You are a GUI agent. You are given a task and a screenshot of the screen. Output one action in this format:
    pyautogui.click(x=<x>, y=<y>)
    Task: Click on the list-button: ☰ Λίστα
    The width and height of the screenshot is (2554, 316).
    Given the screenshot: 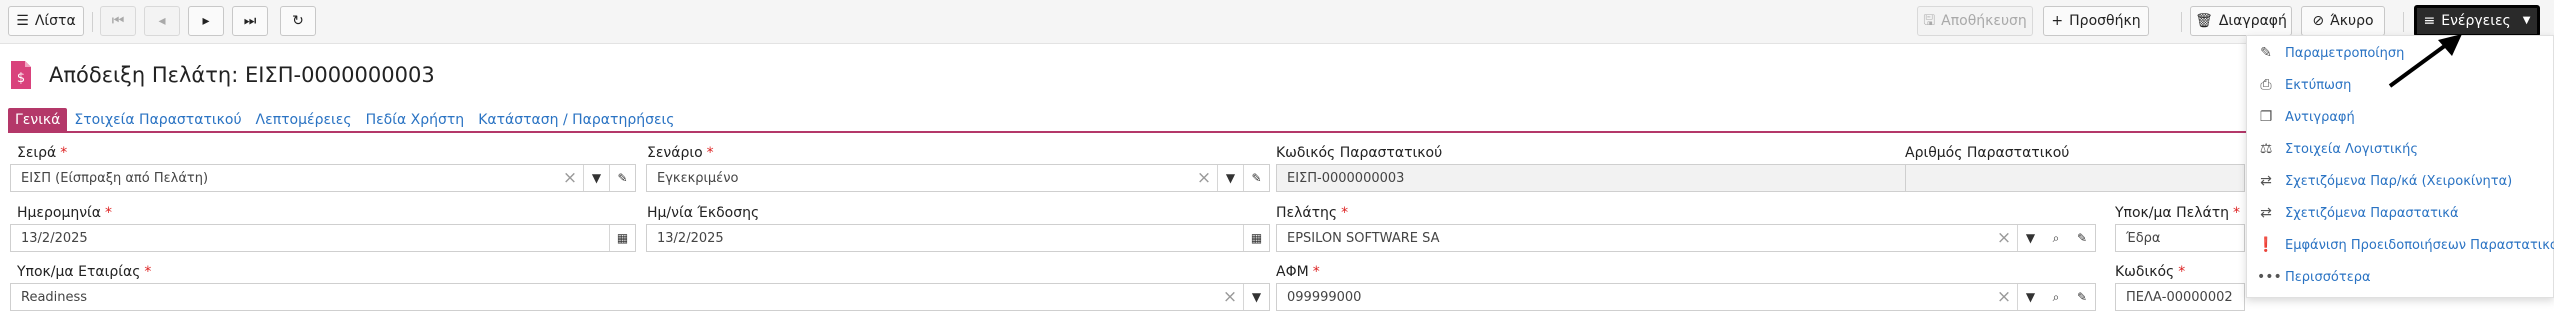 What is the action you would take?
    pyautogui.click(x=46, y=21)
    